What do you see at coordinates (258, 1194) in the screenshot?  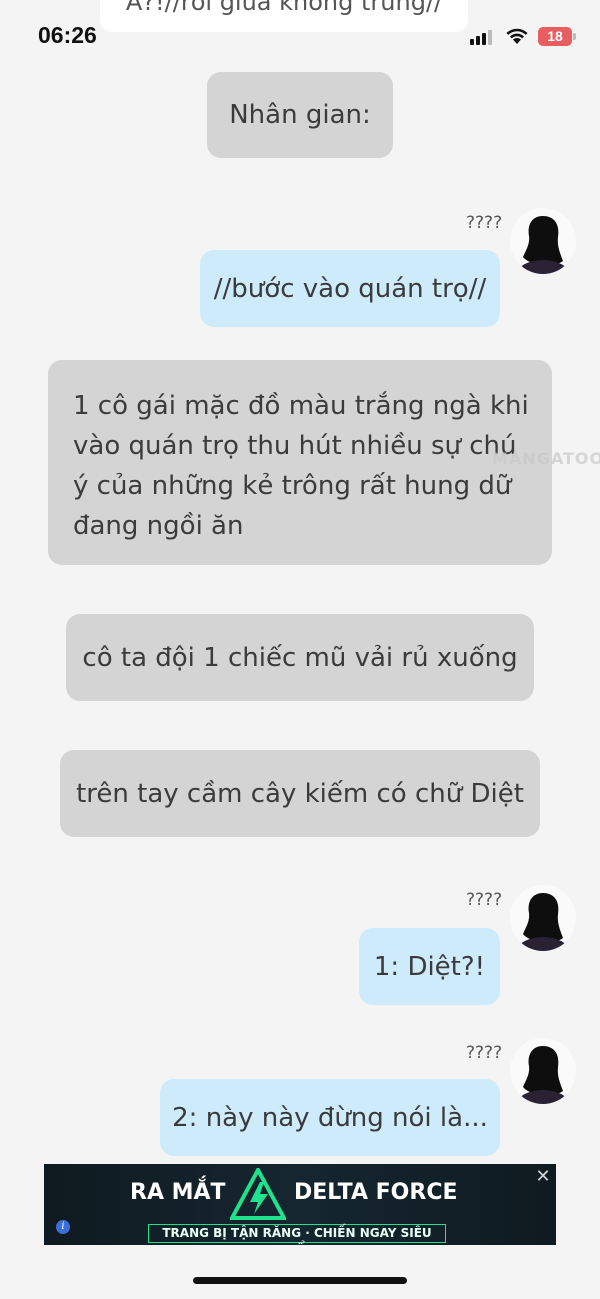 I see `delta-force-logo-icon` at bounding box center [258, 1194].